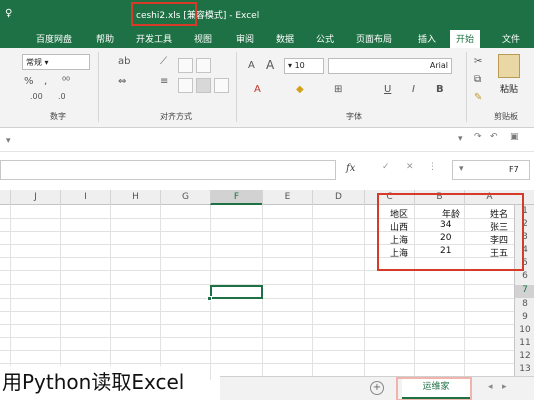  What do you see at coordinates (524, 369) in the screenshot?
I see `row-header-13: 13` at bounding box center [524, 369].